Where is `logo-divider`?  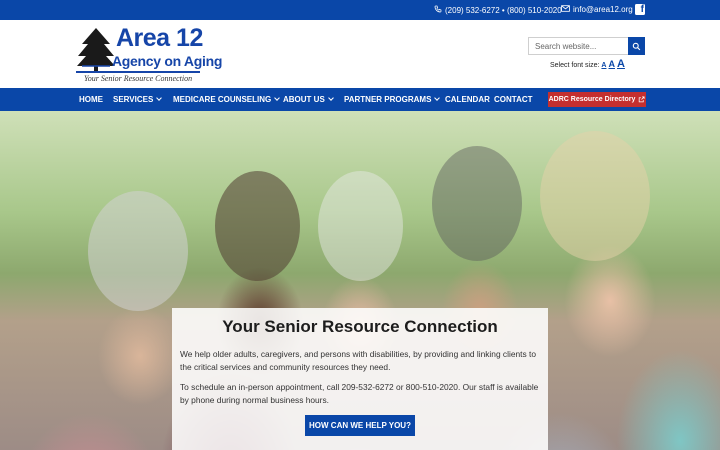
logo-divider is located at coordinates (138, 72).